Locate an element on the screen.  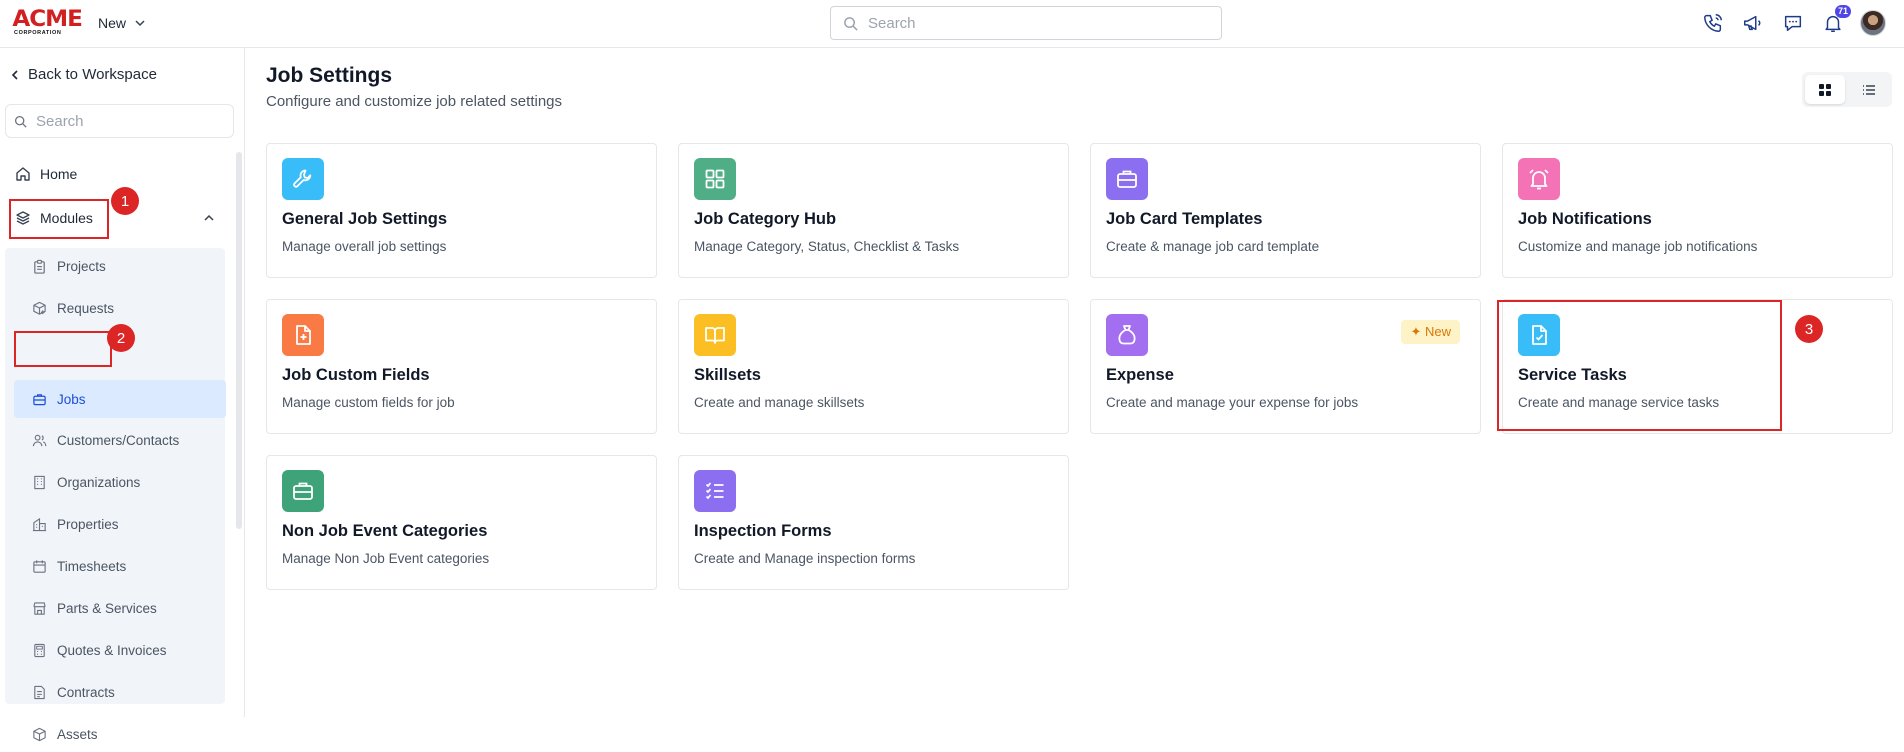
chevron-down-icon is located at coordinates (140, 23).